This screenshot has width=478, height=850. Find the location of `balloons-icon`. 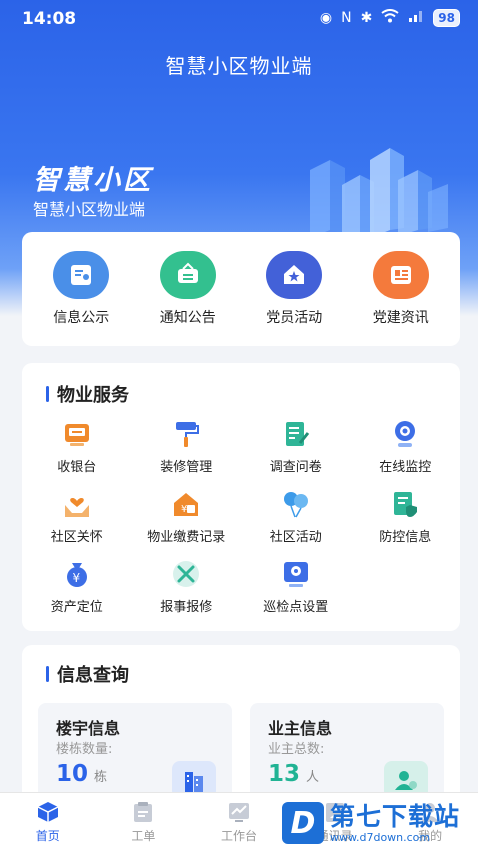

balloons-icon is located at coordinates (296, 504).